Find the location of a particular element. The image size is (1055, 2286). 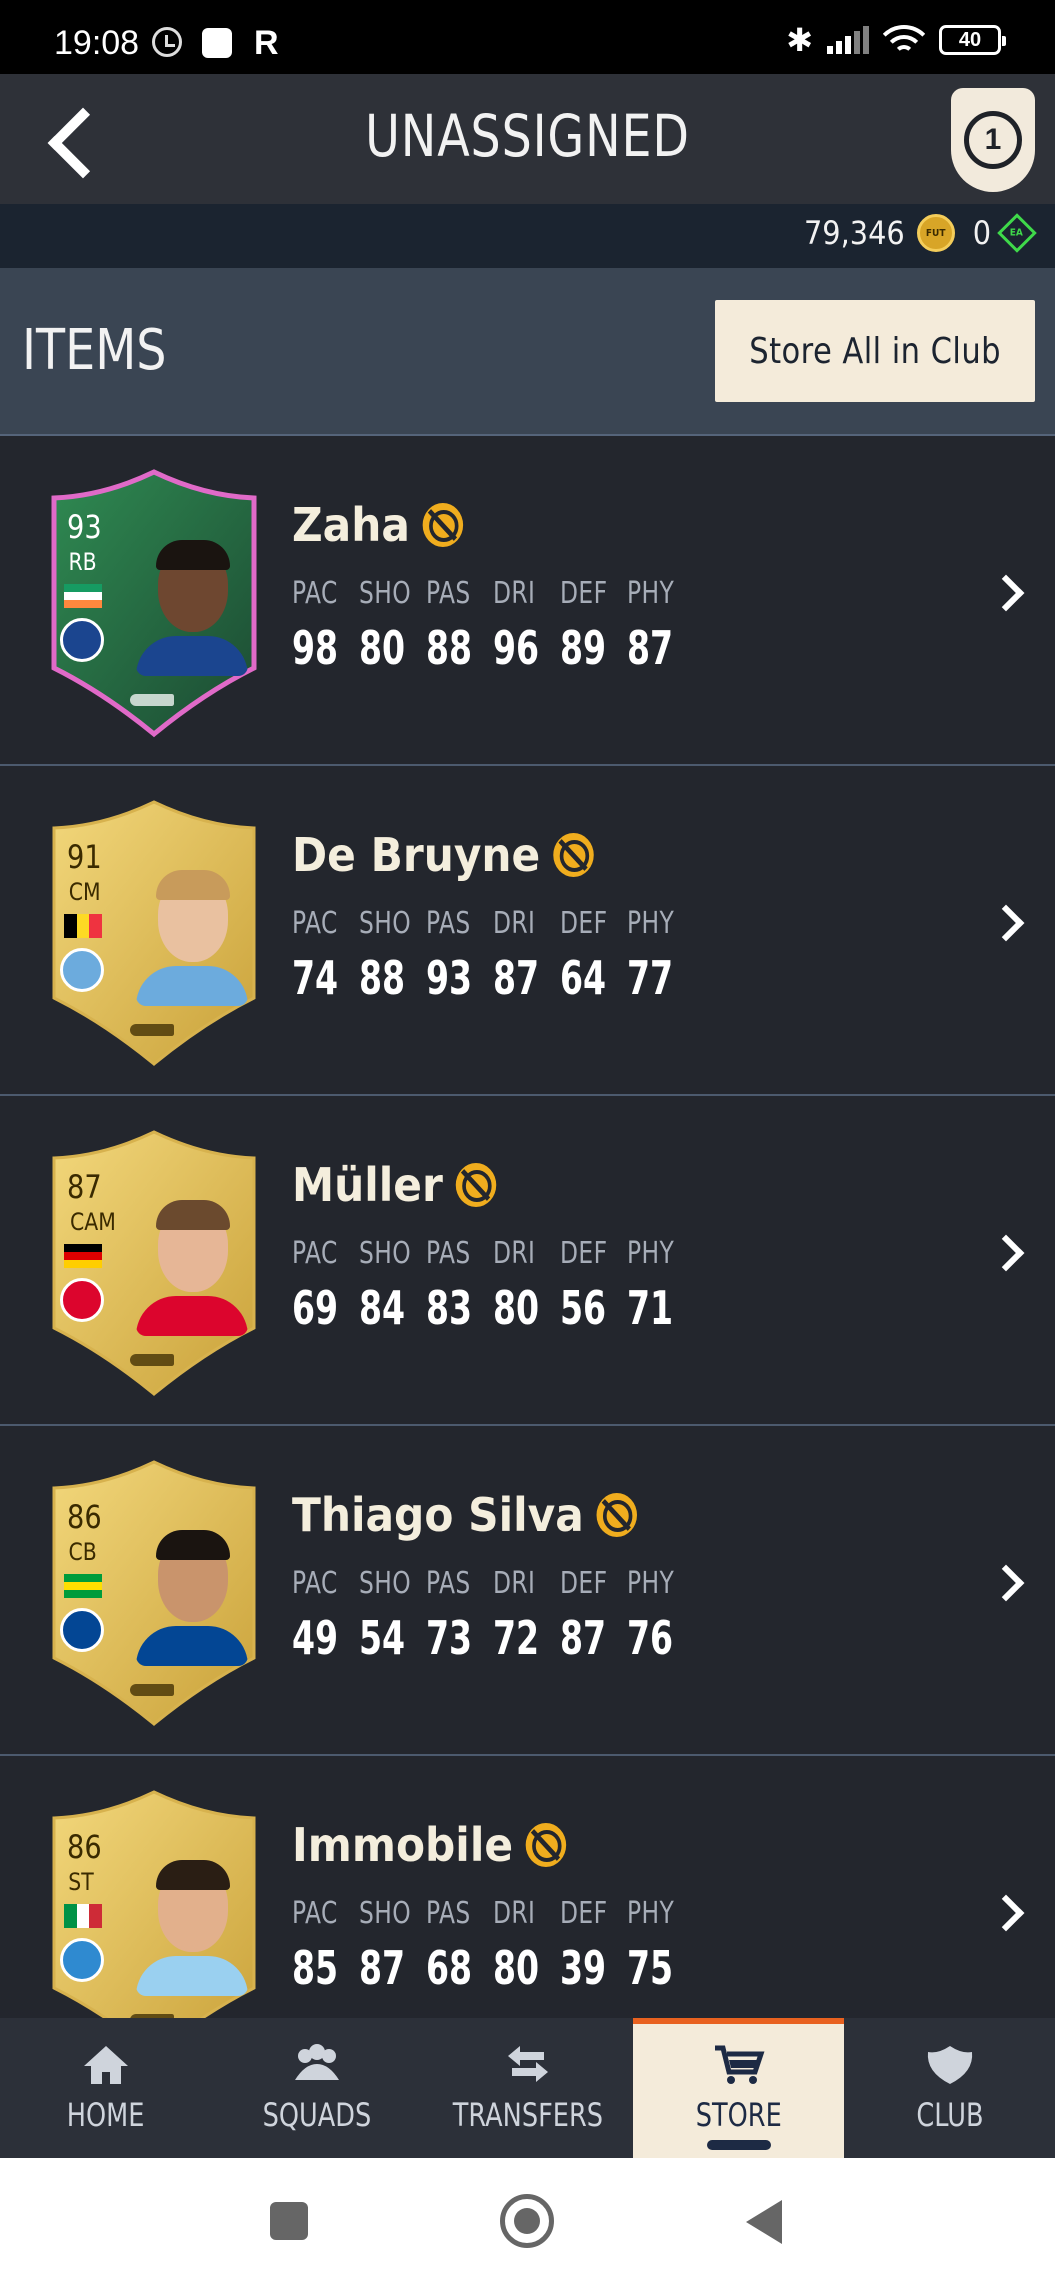

stat-column: PHY 77 is located at coordinates (660, 955).